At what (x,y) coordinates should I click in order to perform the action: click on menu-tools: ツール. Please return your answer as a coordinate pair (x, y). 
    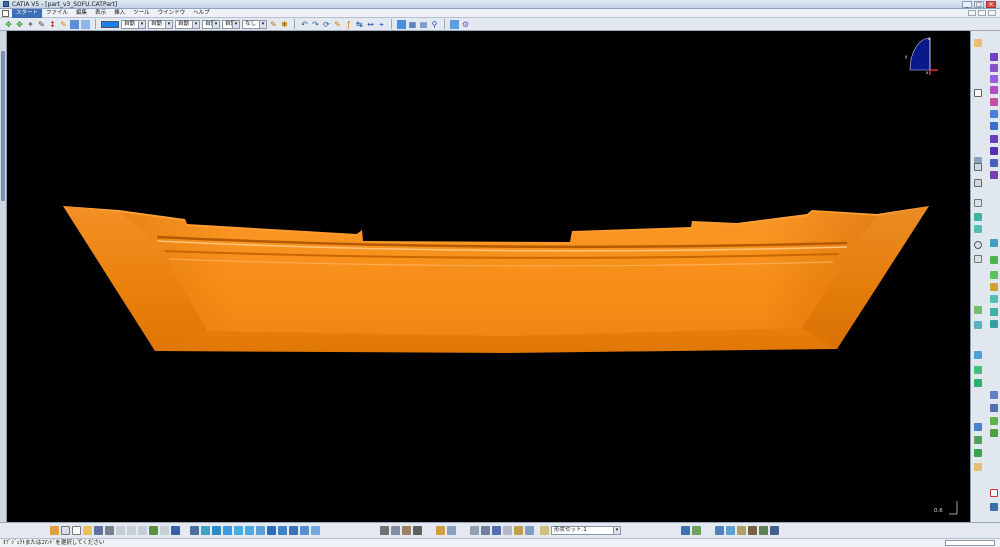
    Looking at the image, I should click on (141, 13).